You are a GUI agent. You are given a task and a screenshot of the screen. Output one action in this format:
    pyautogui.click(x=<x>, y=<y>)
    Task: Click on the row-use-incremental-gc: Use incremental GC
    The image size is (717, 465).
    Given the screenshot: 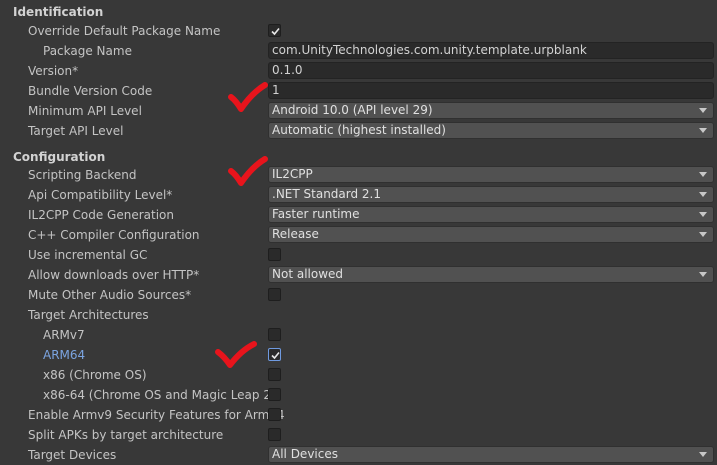 What is the action you would take?
    pyautogui.click(x=358, y=255)
    